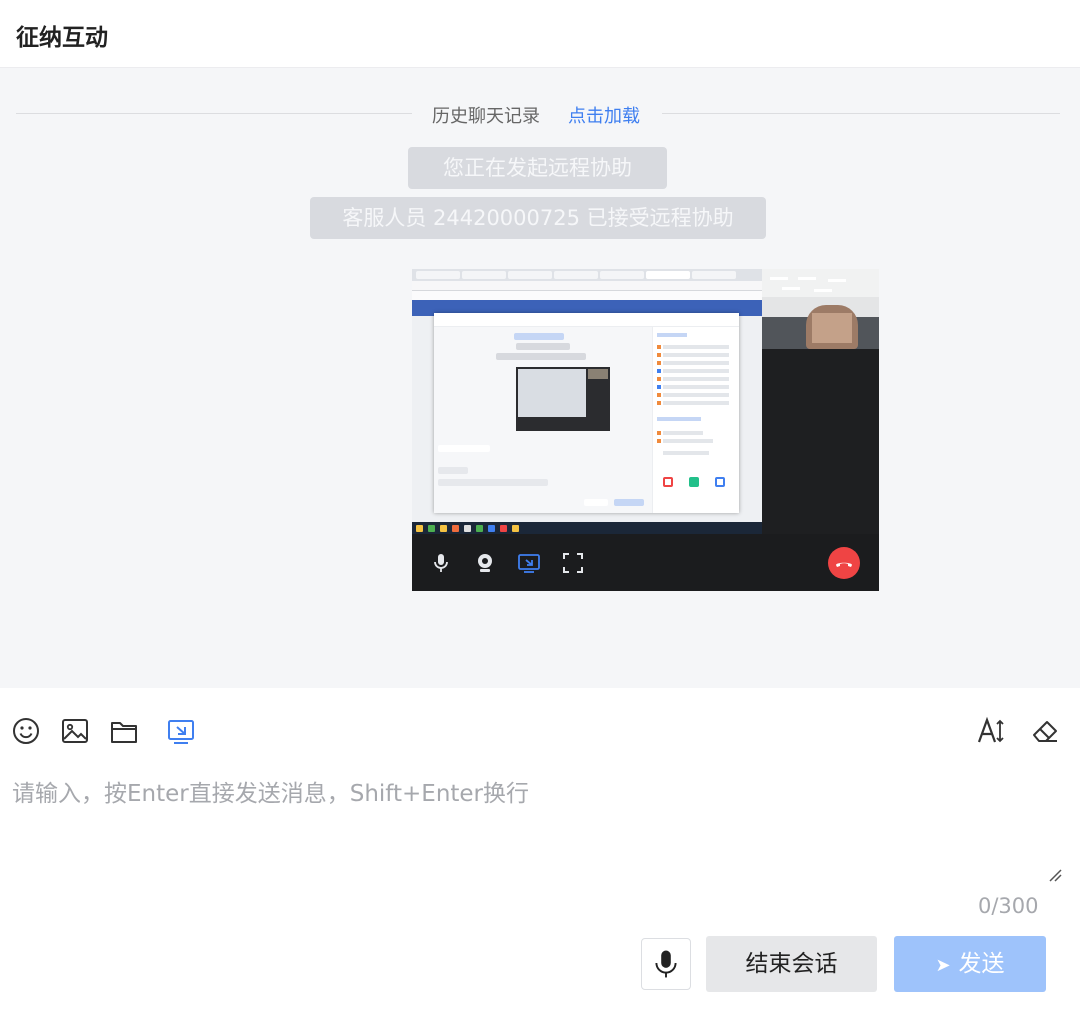  I want to click on phone-hangup-icon, so click(844, 564).